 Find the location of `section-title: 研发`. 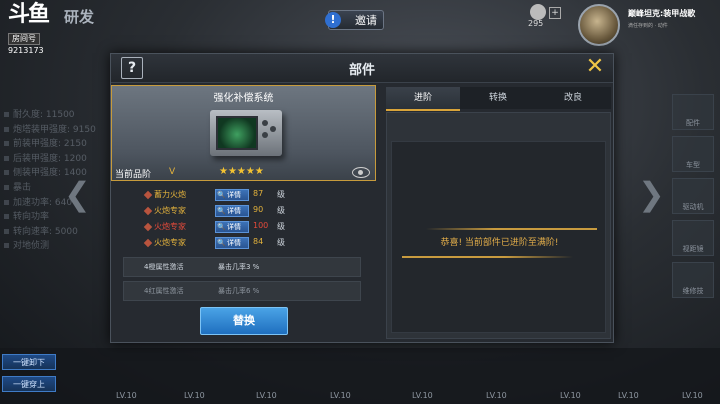

section-title: 研发 is located at coordinates (79, 17).